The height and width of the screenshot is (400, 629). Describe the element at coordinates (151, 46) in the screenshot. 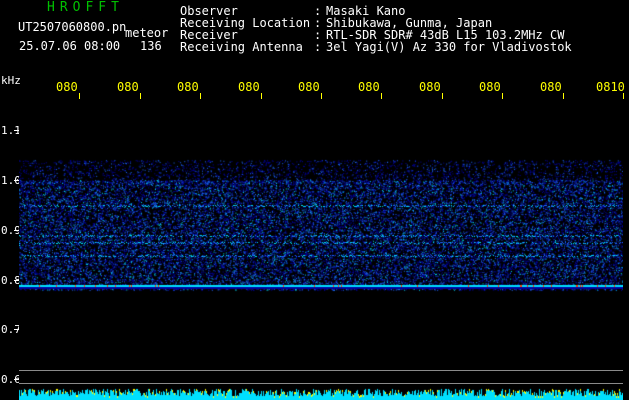

I see `meteor-count: 136` at that location.